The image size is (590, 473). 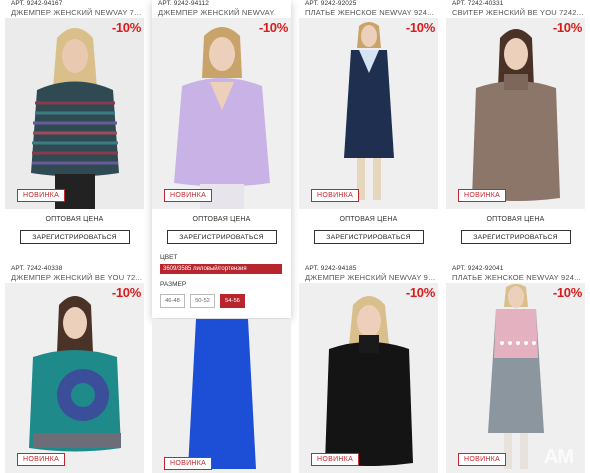 What do you see at coordinates (515, 378) in the screenshot?
I see `product-photo: -10% НОВИНКА AM` at bounding box center [515, 378].